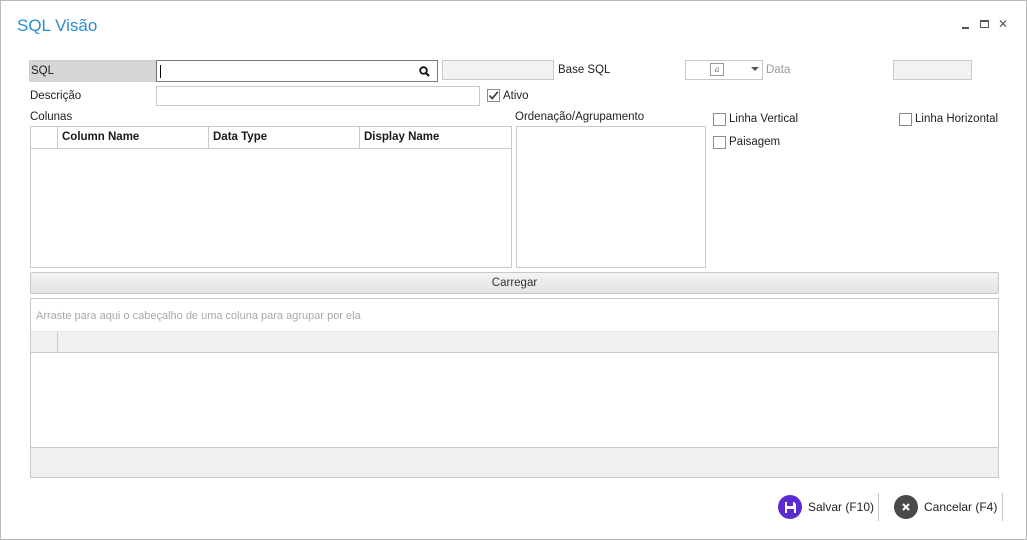 This screenshot has height=540, width=1027. I want to click on descricao-input, so click(318, 96).